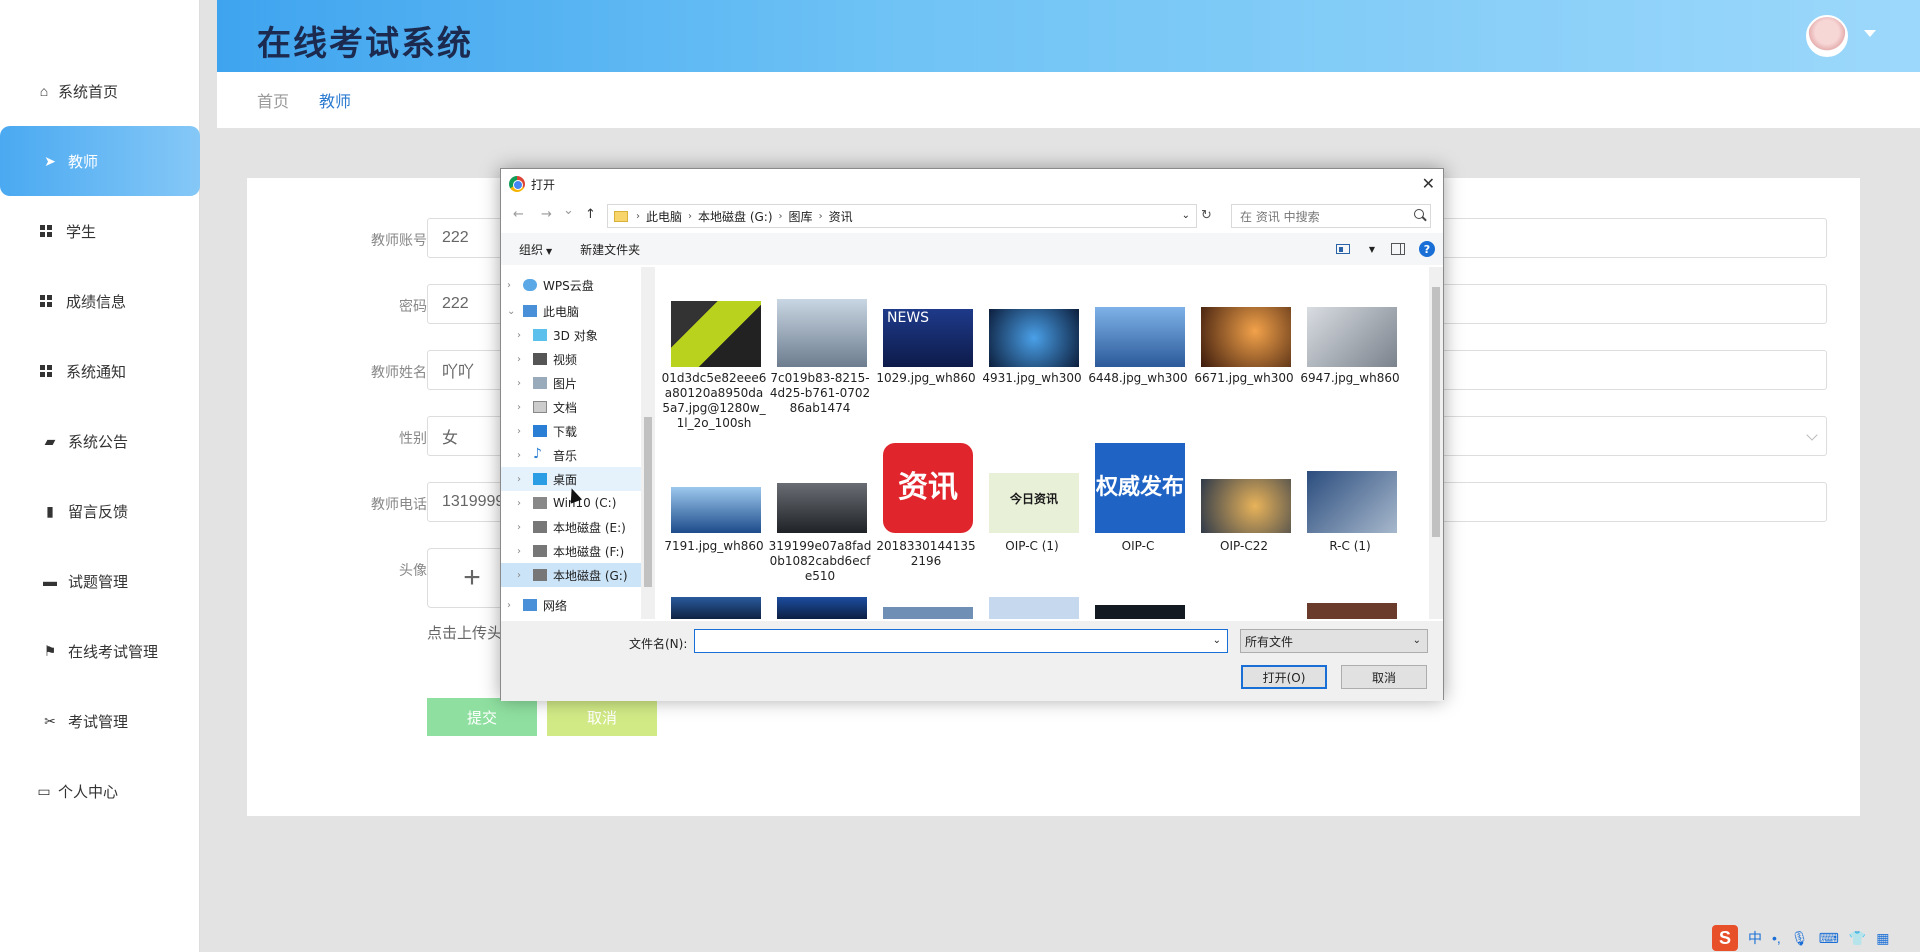 The width and height of the screenshot is (1920, 952). Describe the element at coordinates (540, 431) in the screenshot. I see `download-icon` at that location.